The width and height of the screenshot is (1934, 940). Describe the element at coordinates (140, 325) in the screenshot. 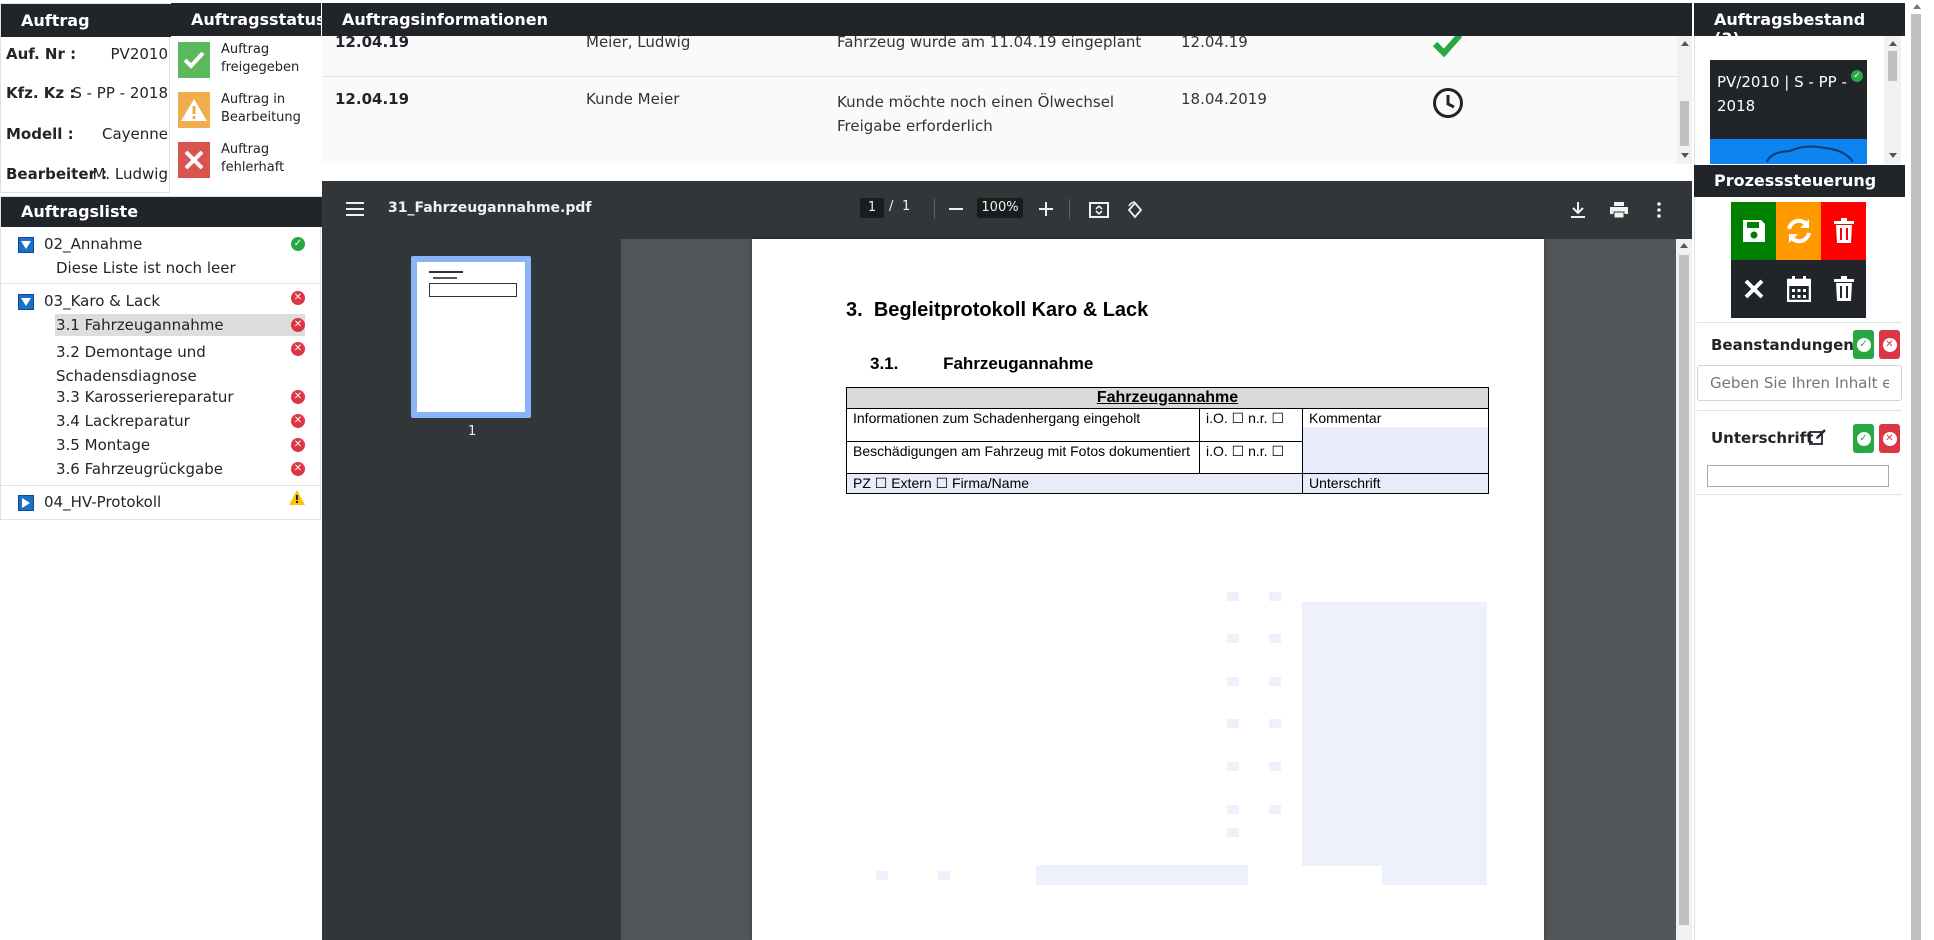

I see `list-item-fahrzeugannahme: 3.1 Fahrzeugannahme` at that location.